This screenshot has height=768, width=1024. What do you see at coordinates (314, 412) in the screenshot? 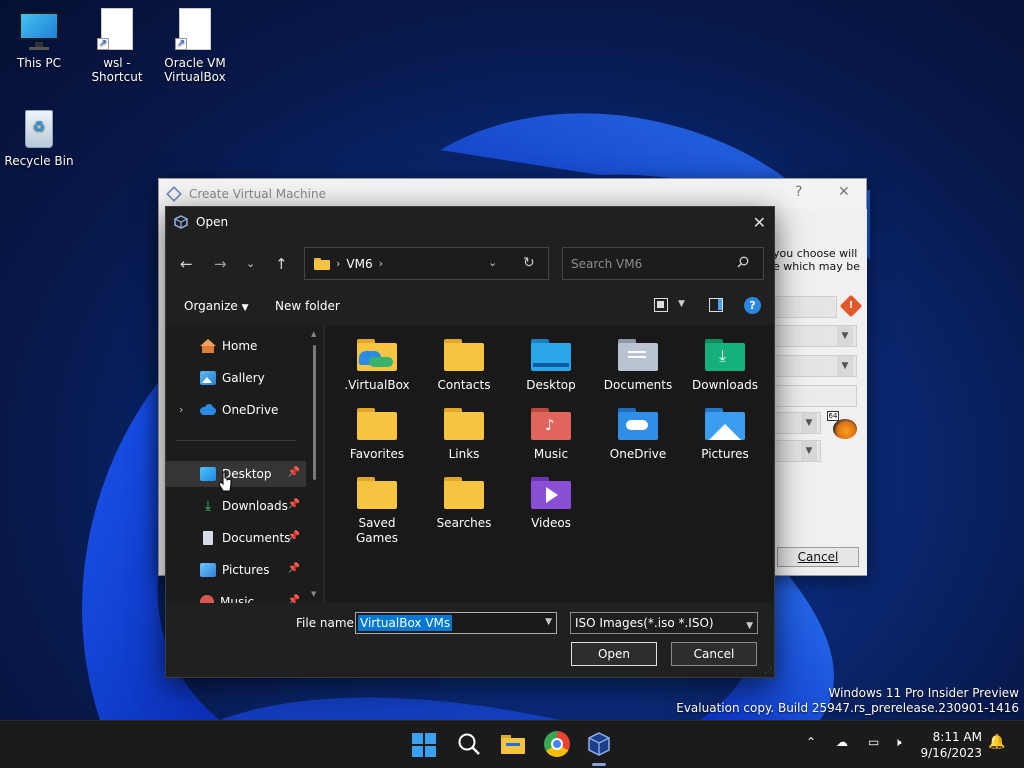
I see `nav-scrollbar` at bounding box center [314, 412].